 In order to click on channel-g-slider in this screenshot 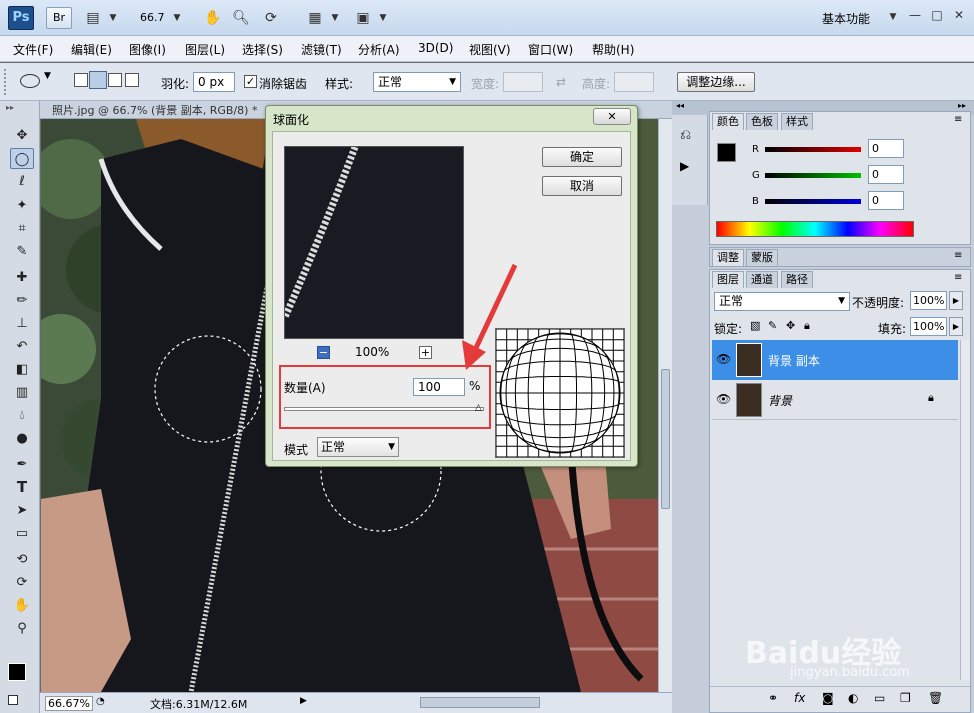, I will do `click(813, 175)`.